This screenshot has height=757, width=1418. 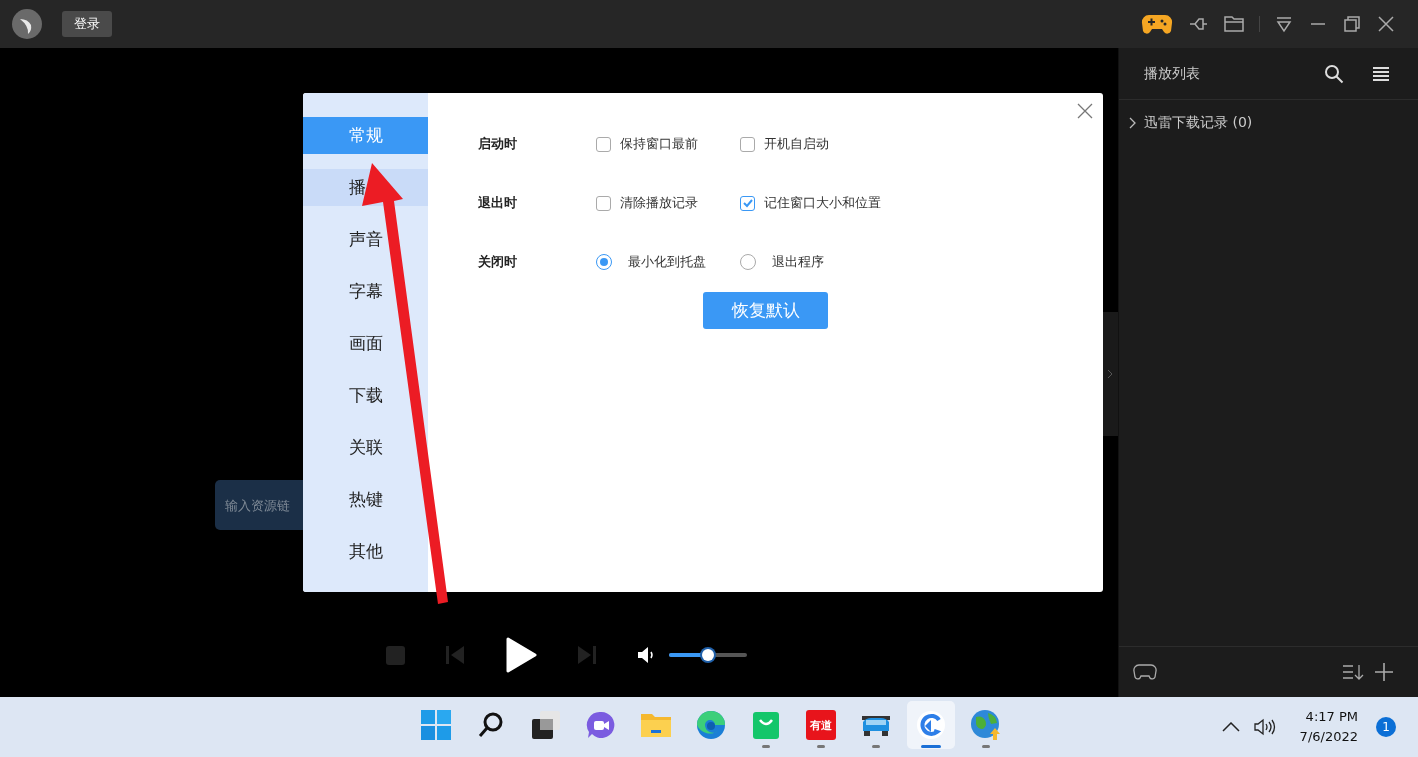 I want to click on chevron-up-icon, so click(x=1230, y=727).